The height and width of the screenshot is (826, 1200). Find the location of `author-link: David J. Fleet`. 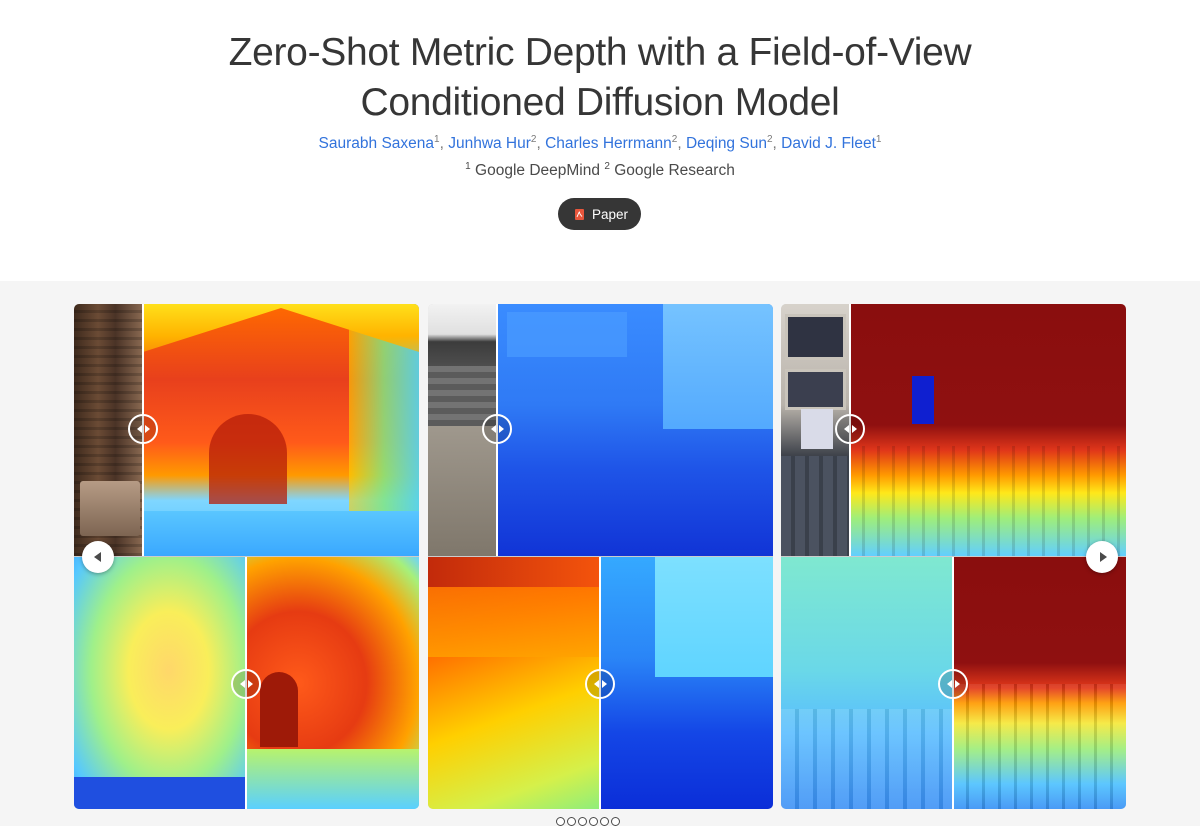

author-link: David J. Fleet is located at coordinates (828, 143).